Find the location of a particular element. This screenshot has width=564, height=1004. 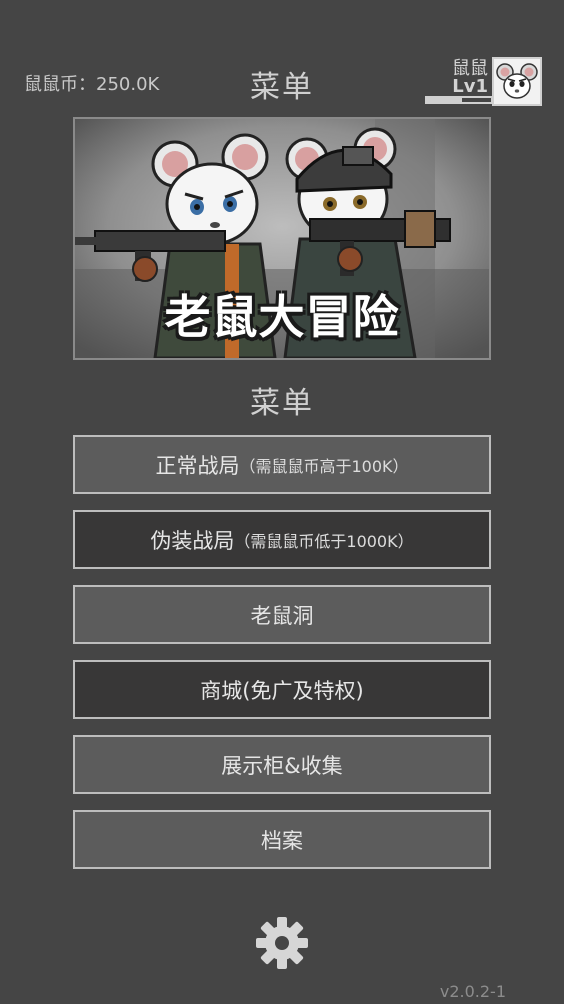

disguise-match-note: （需鼠鼠币低于1000K） is located at coordinates (324, 541).